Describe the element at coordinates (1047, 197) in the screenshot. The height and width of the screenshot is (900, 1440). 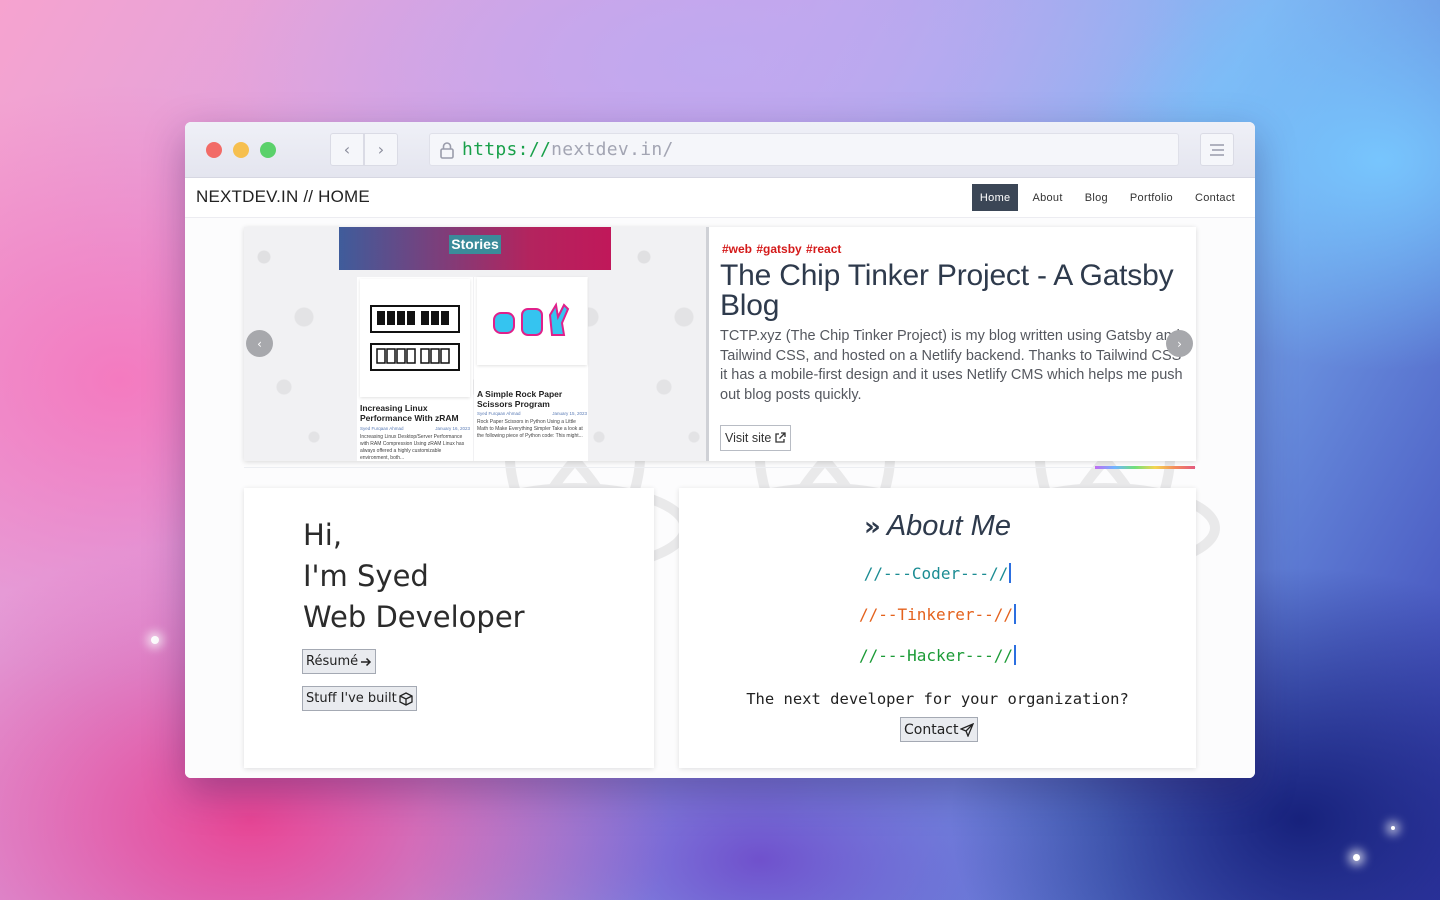
I see `nav-item-about: About` at that location.